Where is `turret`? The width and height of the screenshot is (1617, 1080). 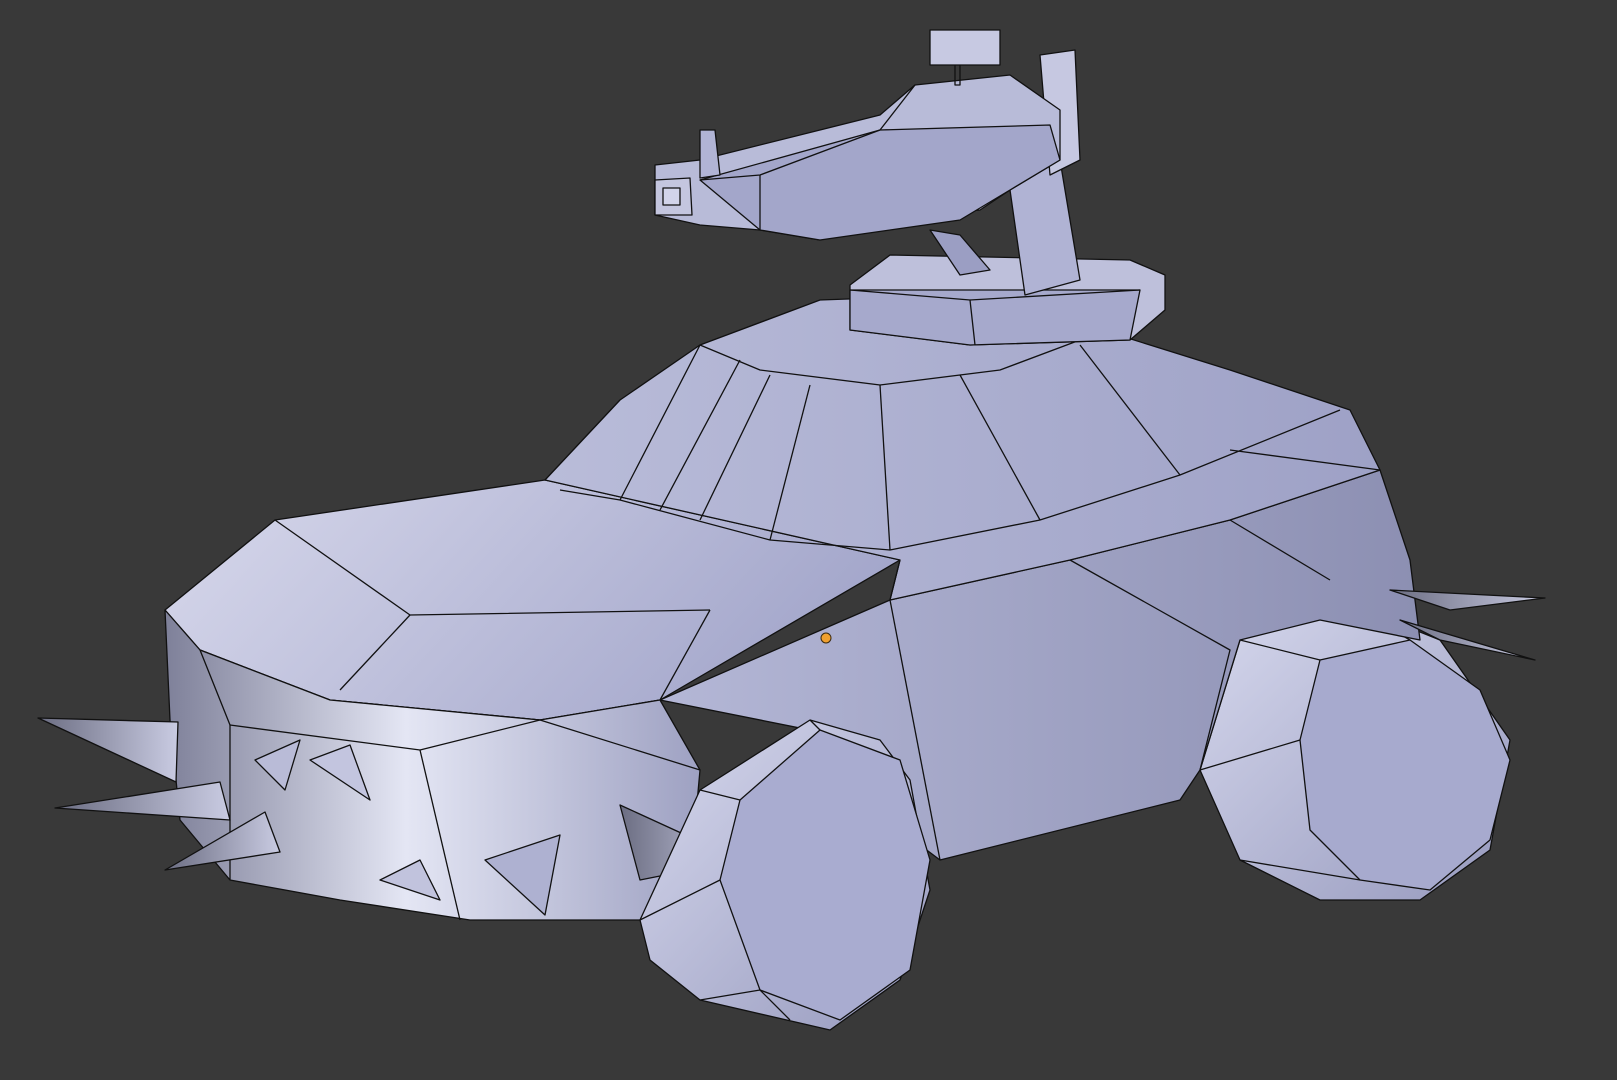 turret is located at coordinates (910, 187).